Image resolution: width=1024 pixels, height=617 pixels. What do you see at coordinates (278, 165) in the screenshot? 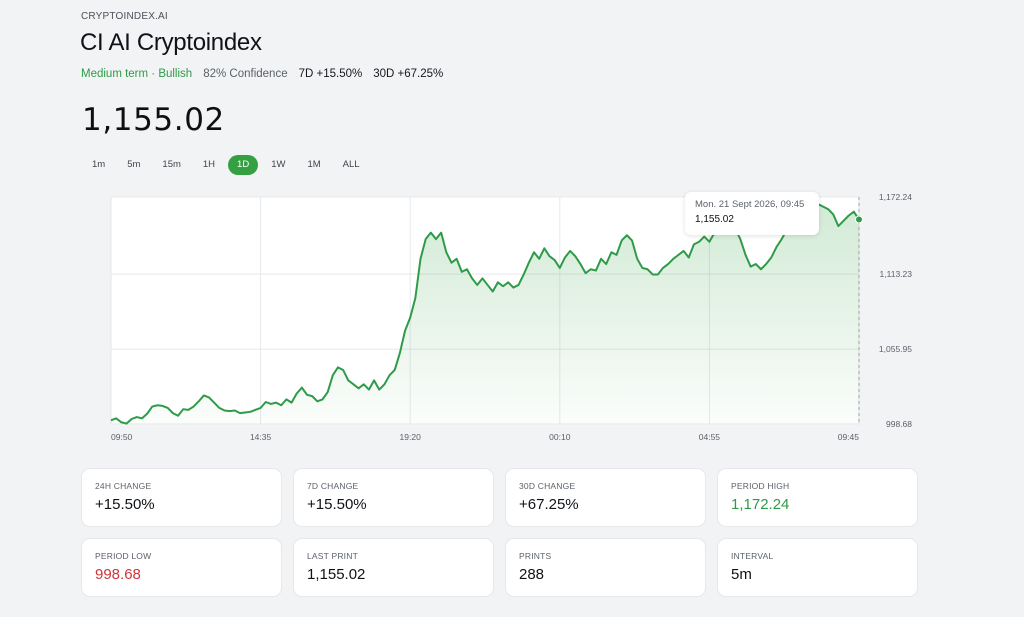
I see `range-tab-1w: 1W` at bounding box center [278, 165].